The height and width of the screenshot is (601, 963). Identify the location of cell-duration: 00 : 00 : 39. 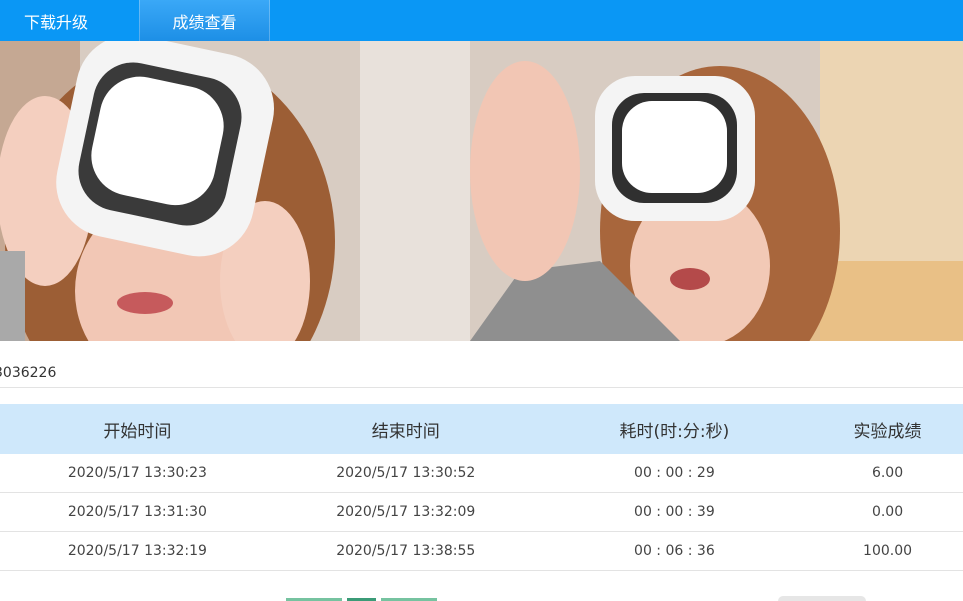
(674, 512).